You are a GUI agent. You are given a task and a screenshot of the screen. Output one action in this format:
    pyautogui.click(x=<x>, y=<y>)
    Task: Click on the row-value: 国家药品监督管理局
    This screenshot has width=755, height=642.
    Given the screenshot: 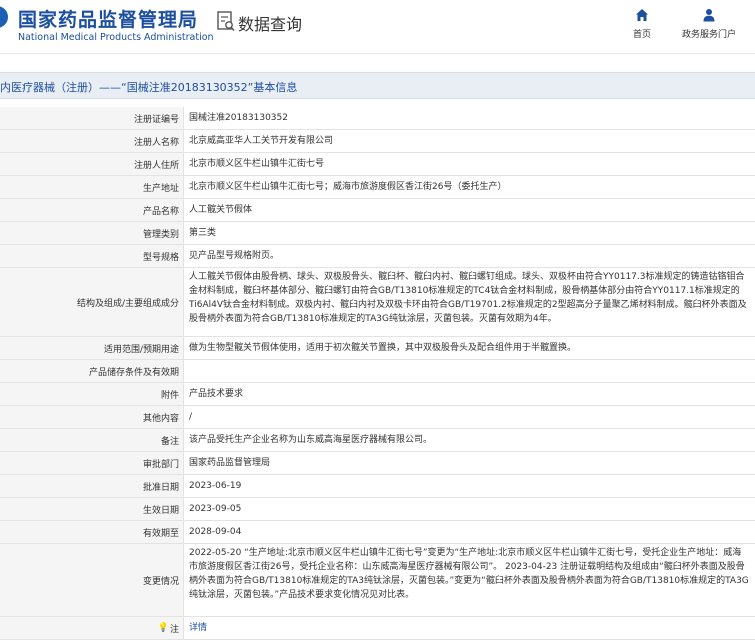 What is the action you would take?
    pyautogui.click(x=469, y=463)
    